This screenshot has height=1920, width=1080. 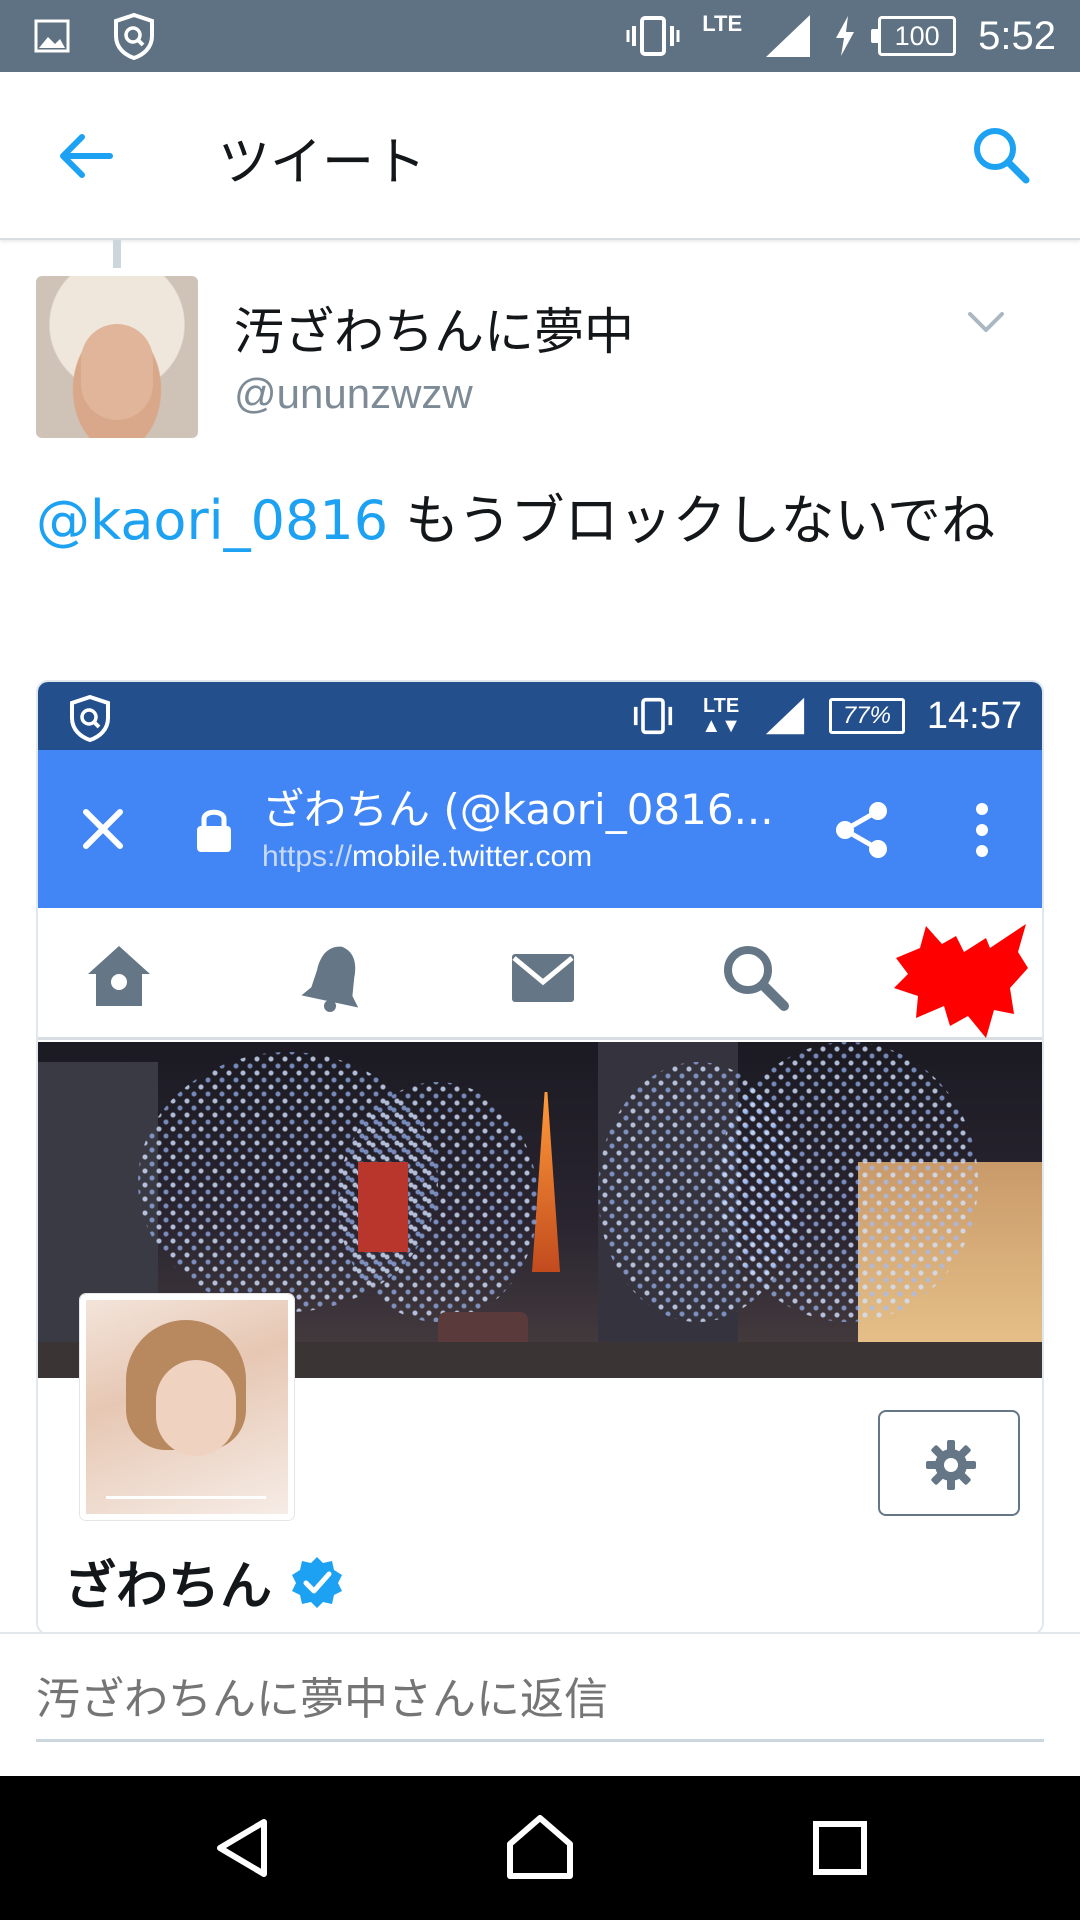 I want to click on reply-input, so click(x=540, y=1701).